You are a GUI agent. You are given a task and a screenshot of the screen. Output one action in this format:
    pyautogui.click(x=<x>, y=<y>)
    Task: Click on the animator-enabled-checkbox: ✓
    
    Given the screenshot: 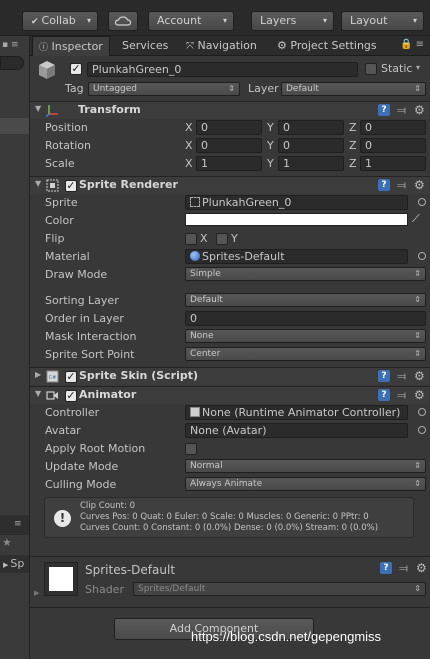 What is the action you would take?
    pyautogui.click(x=71, y=396)
    